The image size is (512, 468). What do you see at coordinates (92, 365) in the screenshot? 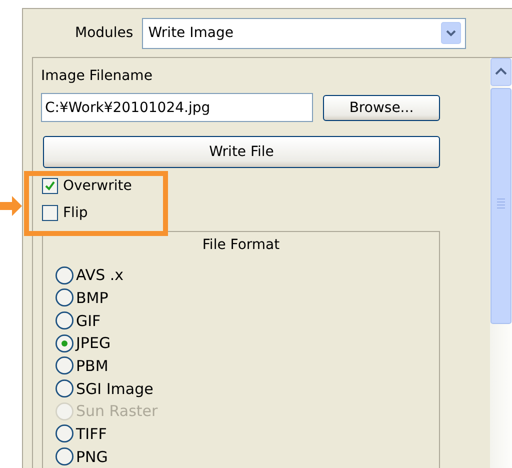
I see `radio-label: PBM` at bounding box center [92, 365].